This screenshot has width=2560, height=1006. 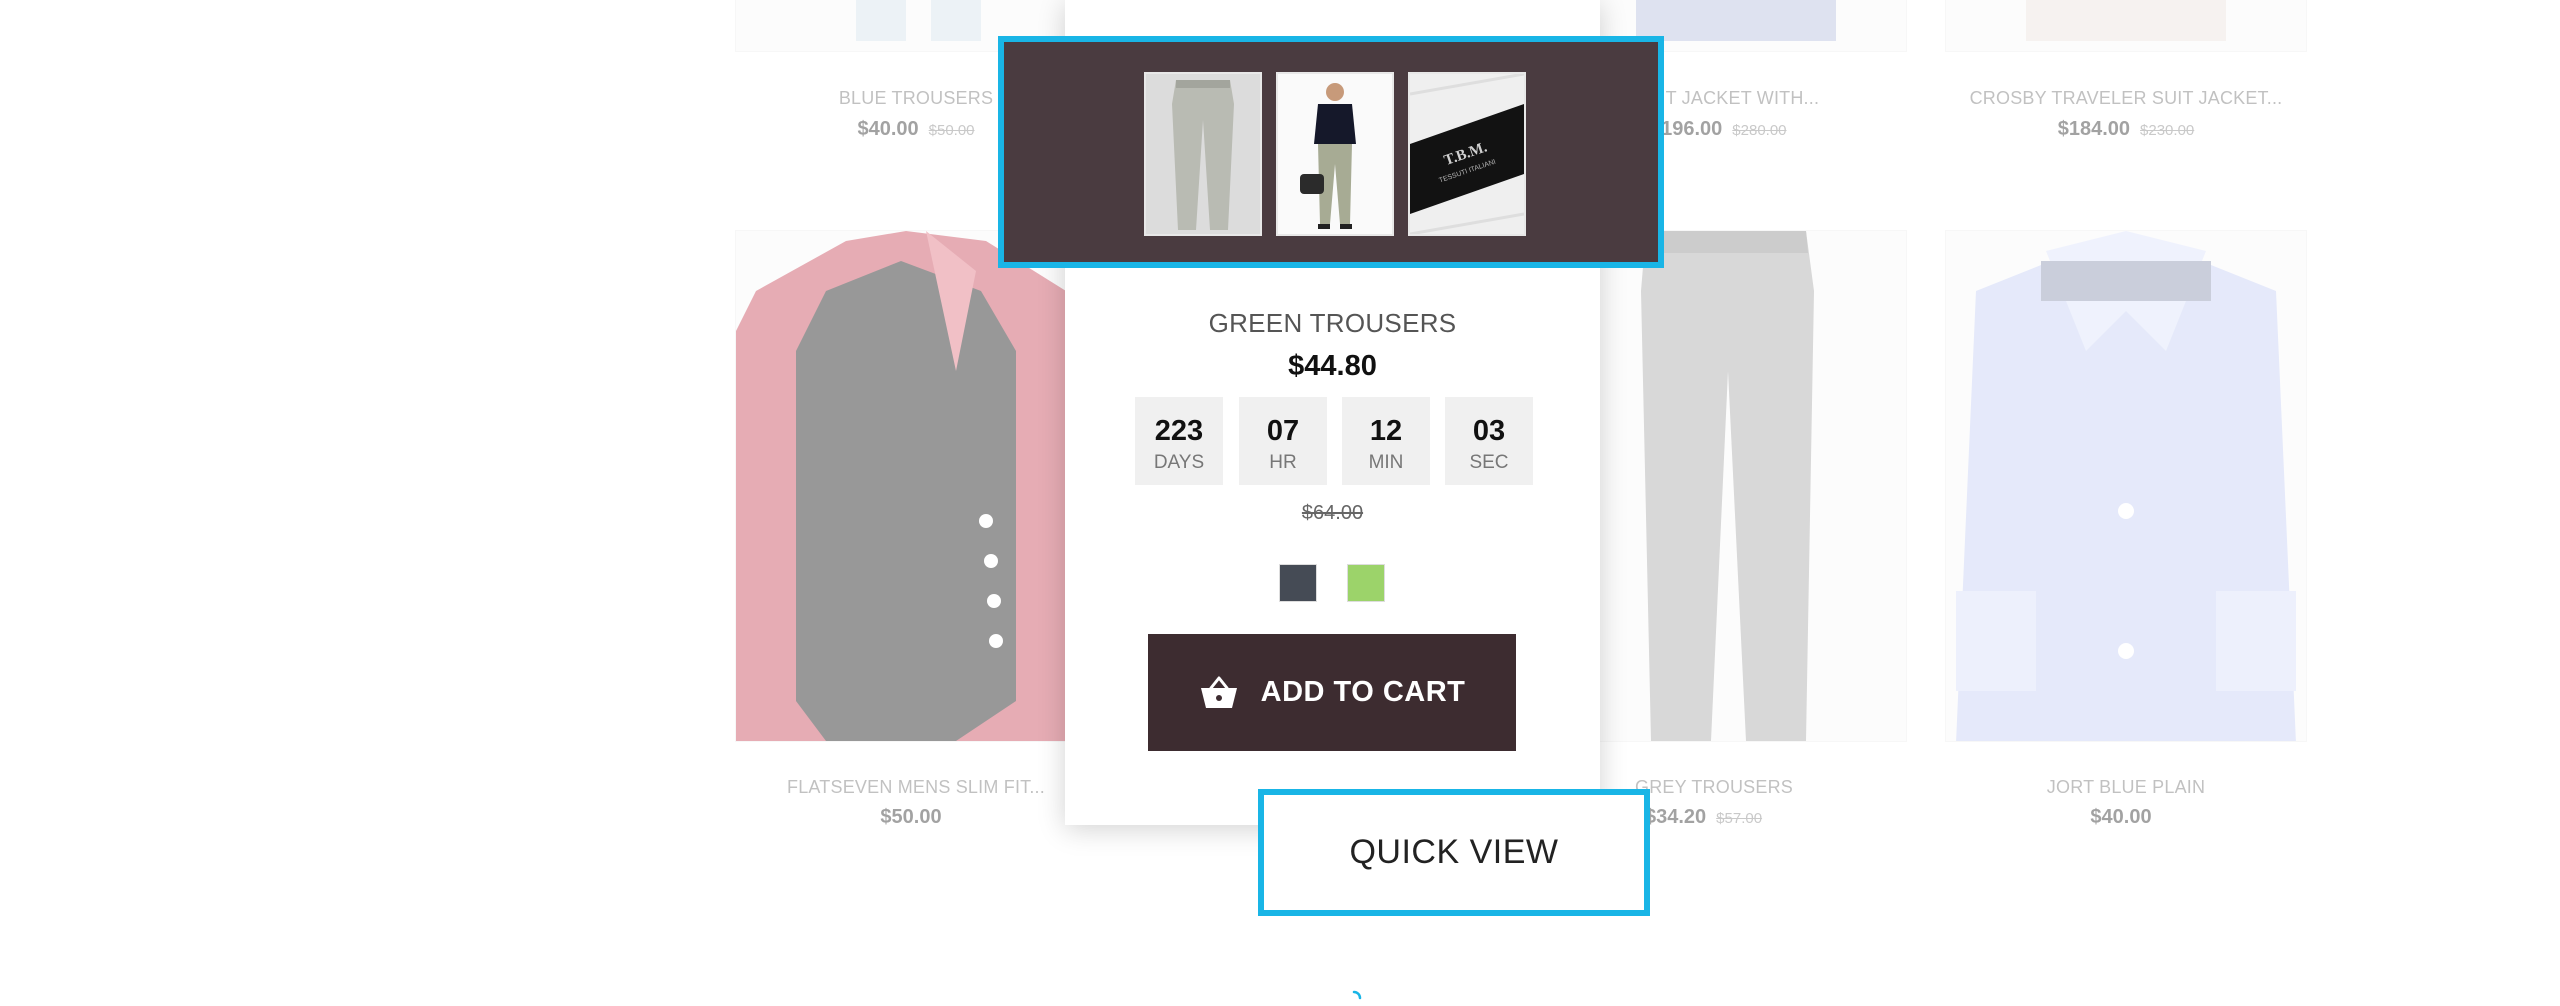 What do you see at coordinates (1489, 431) in the screenshot?
I see `countdown-seconds-value: 03` at bounding box center [1489, 431].